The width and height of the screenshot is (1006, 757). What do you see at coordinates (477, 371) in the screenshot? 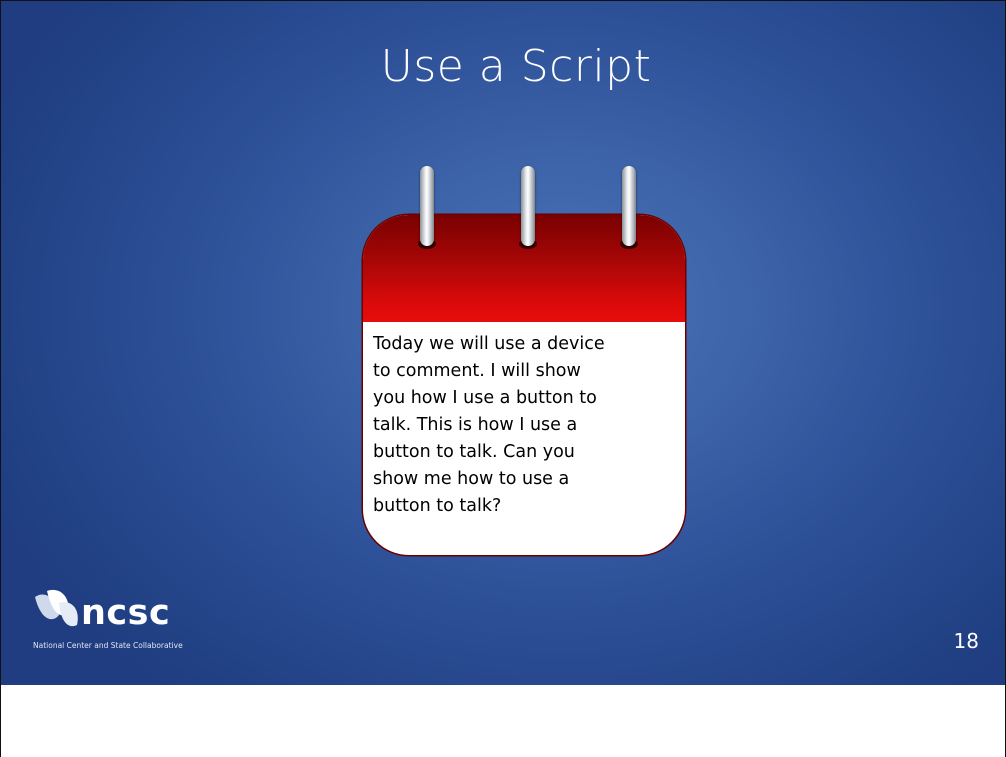
I see `script-line: to comment. I will show` at bounding box center [477, 371].